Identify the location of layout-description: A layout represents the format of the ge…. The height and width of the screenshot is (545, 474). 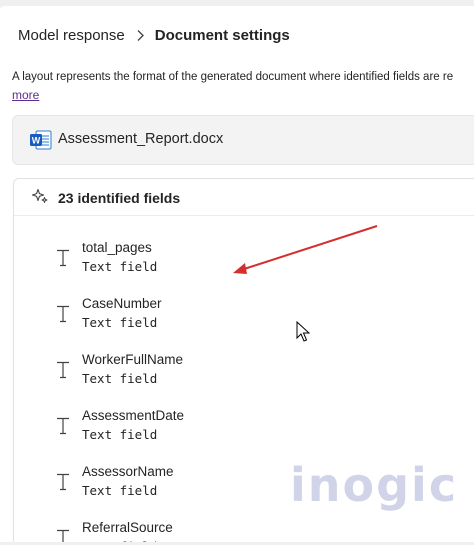
(233, 77).